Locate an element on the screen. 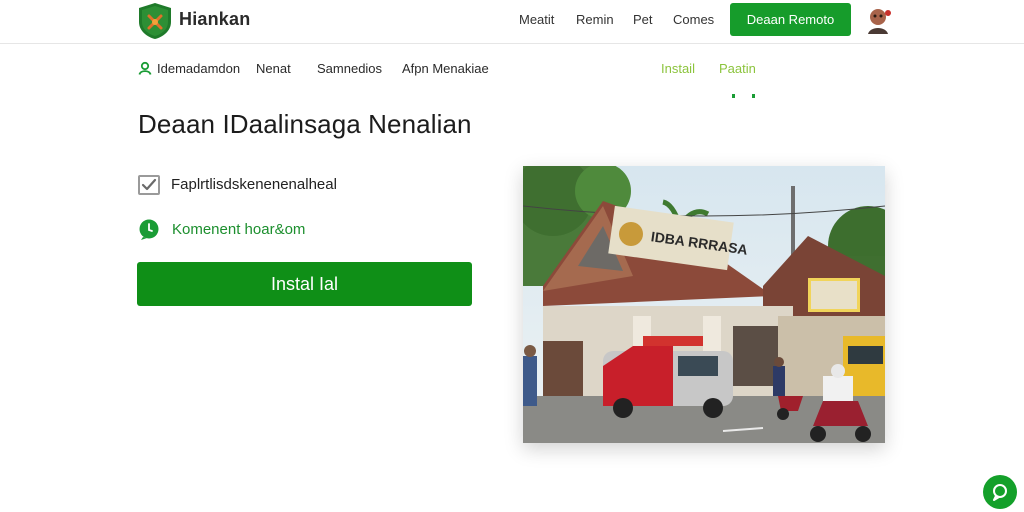 The height and width of the screenshot is (512, 1024). page-title: Deaan IDaalinsaga Nenalian is located at coordinates (305, 124).